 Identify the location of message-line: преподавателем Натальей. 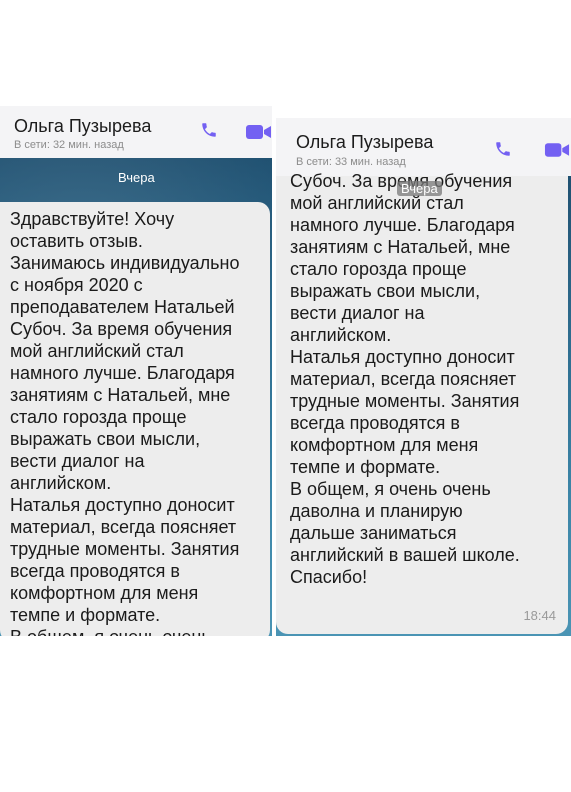
(122, 307).